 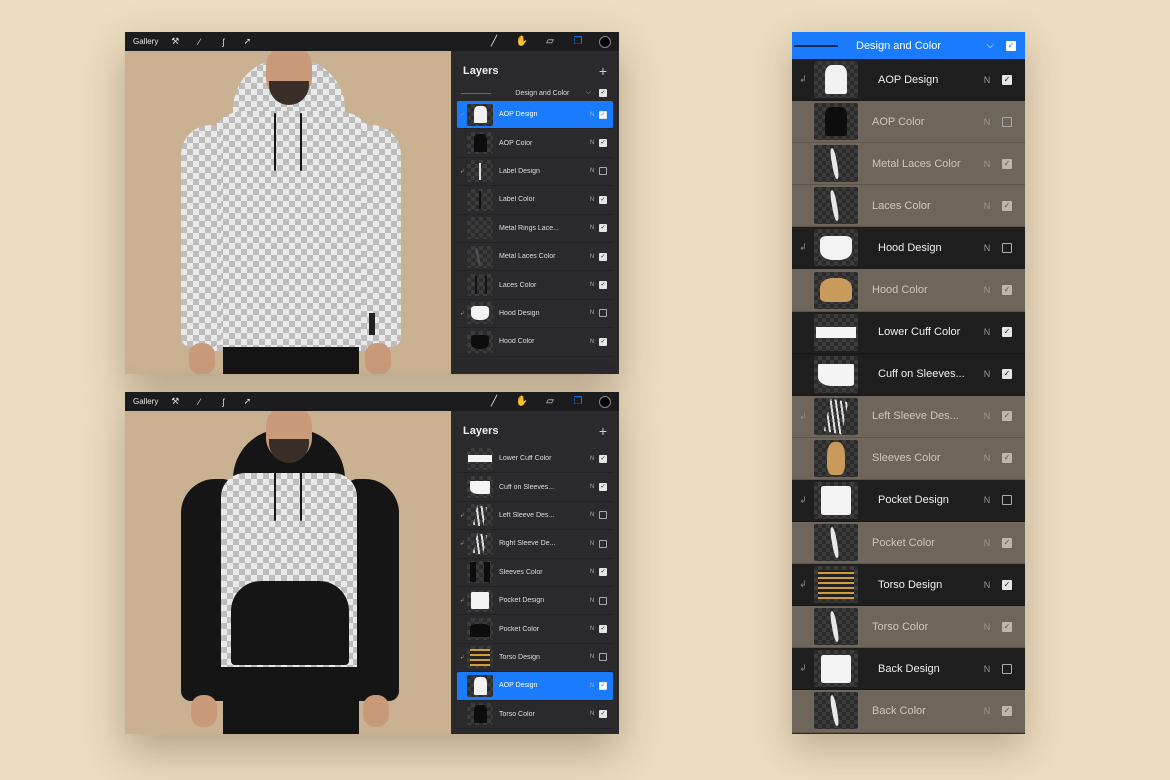 I want to click on layer-row: Metal Laces Color N ✓, so click(x=908, y=164).